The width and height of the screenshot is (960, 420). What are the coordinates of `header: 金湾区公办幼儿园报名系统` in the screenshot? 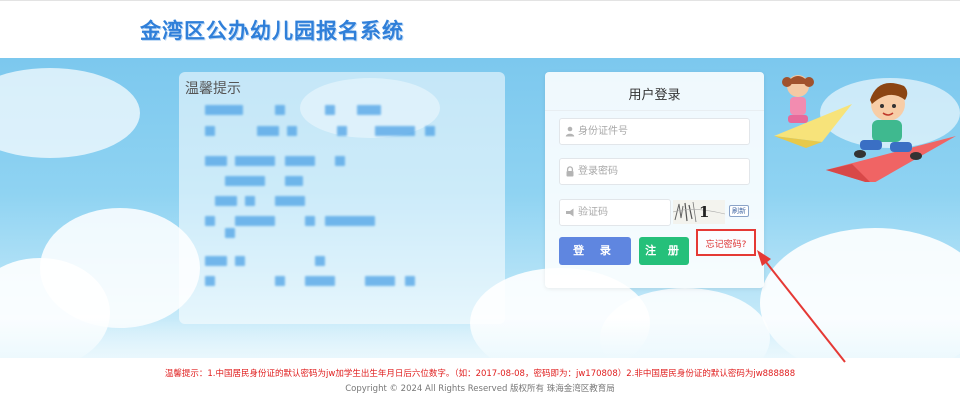 It's located at (480, 29).